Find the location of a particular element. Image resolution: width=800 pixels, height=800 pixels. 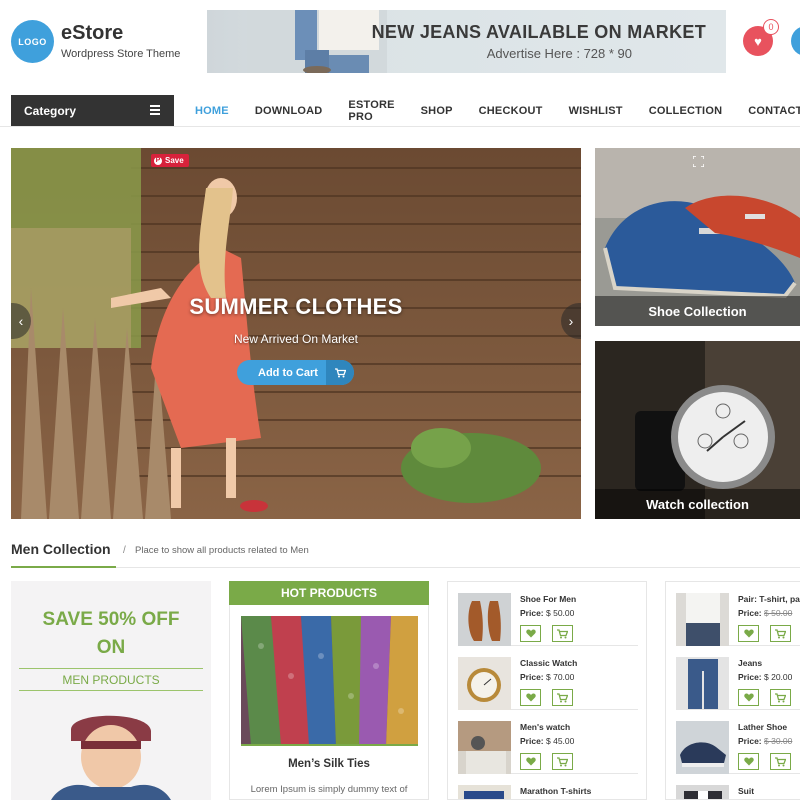

silk-ties-image is located at coordinates (329, 681).